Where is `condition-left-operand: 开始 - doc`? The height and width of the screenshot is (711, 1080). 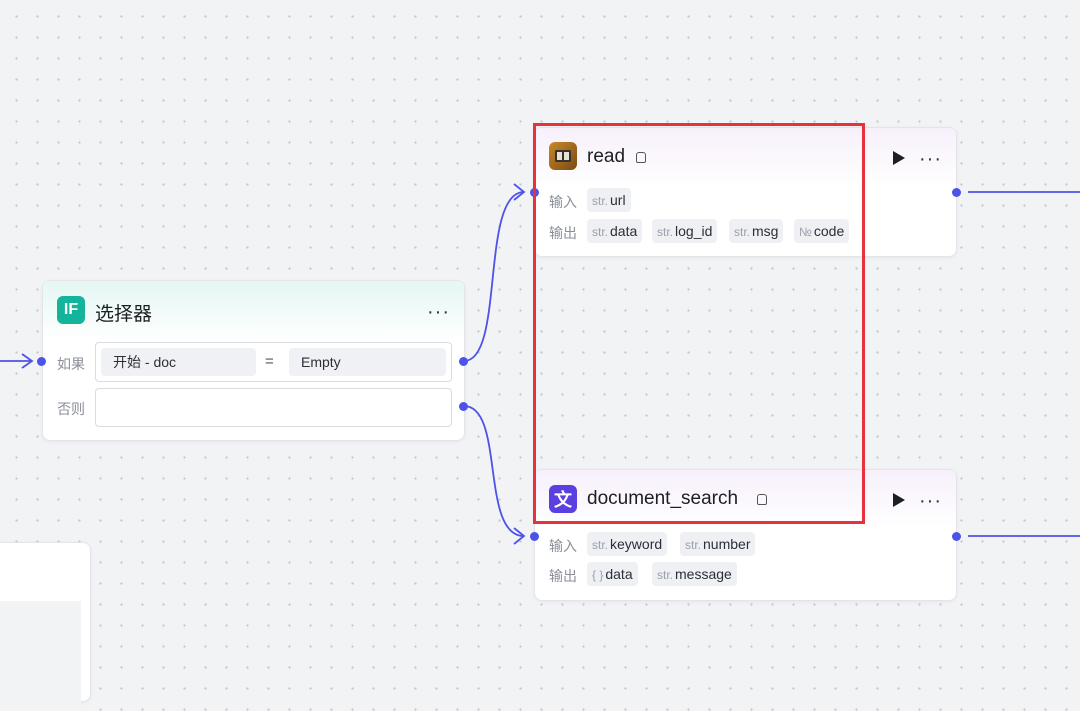
condition-left-operand: 开始 - doc is located at coordinates (178, 362).